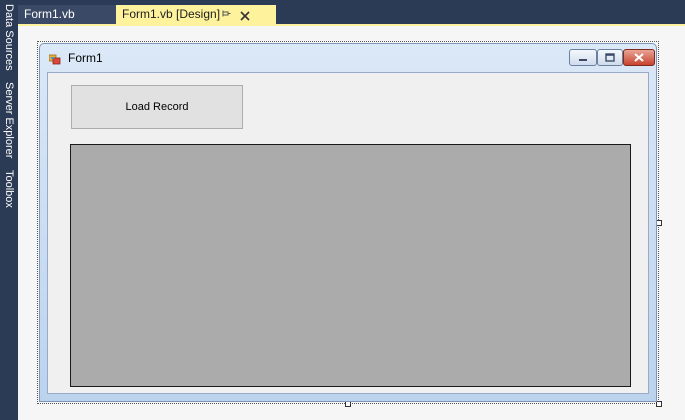 Image resolution: width=685 pixels, height=420 pixels. What do you see at coordinates (9, 210) in the screenshot?
I see `side-tool-strip: Data Sources Server Explorer Toolbox` at bounding box center [9, 210].